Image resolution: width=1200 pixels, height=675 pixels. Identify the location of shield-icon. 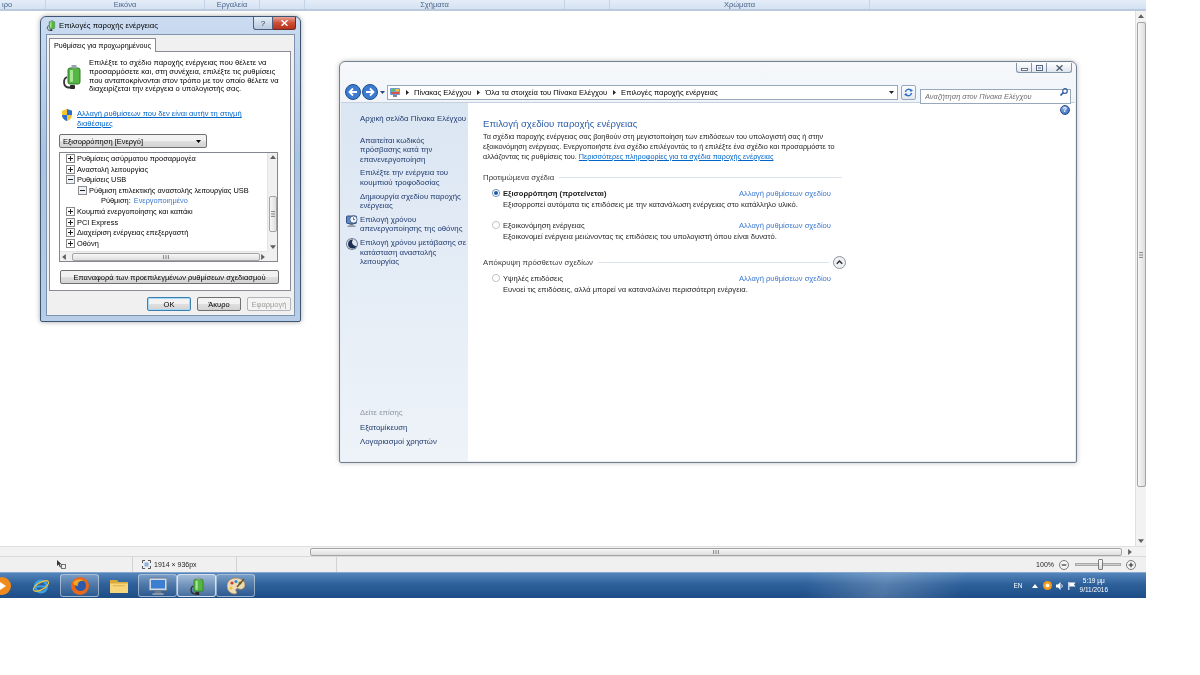
(67, 115).